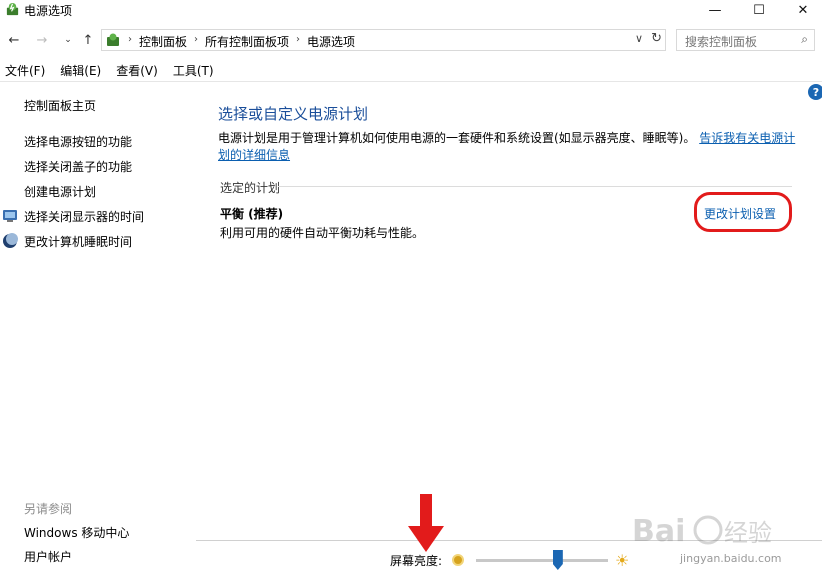 The height and width of the screenshot is (584, 822). I want to click on see-also-link-user-accounts: 用户帐户, so click(48, 556).